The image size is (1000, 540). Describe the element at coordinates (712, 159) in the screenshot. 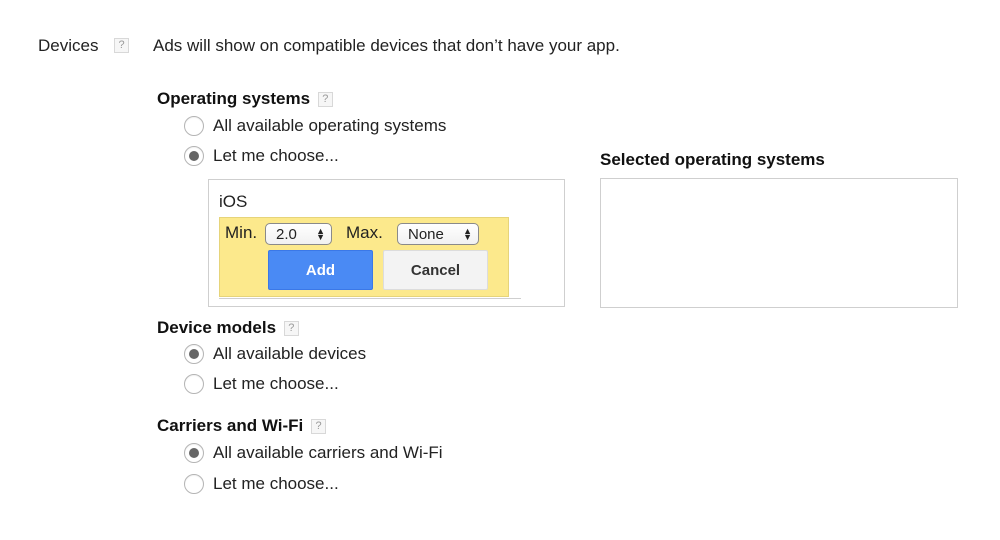

I see `selected-os-heading: Selected operating systems` at that location.